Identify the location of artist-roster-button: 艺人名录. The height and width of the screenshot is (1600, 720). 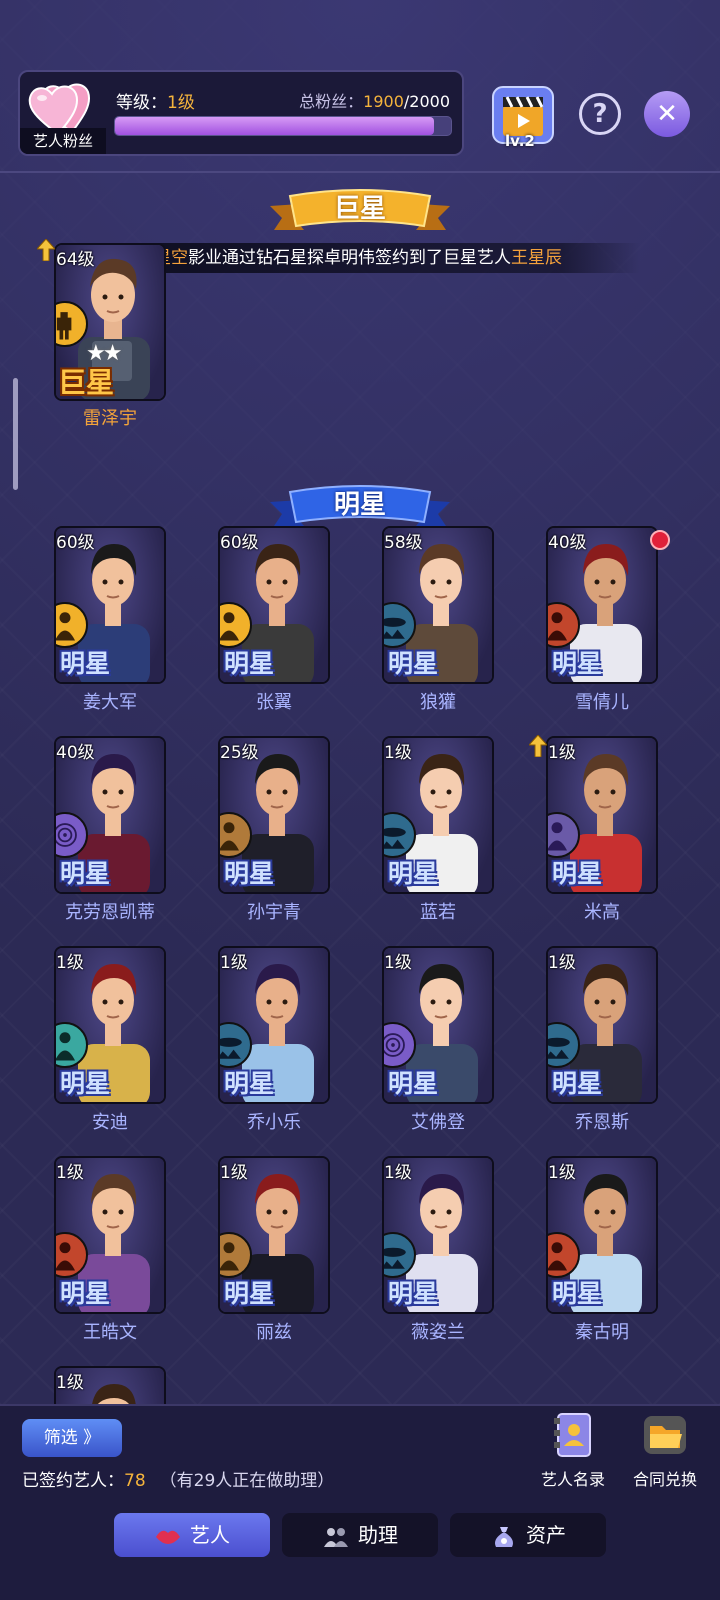
(573, 1451).